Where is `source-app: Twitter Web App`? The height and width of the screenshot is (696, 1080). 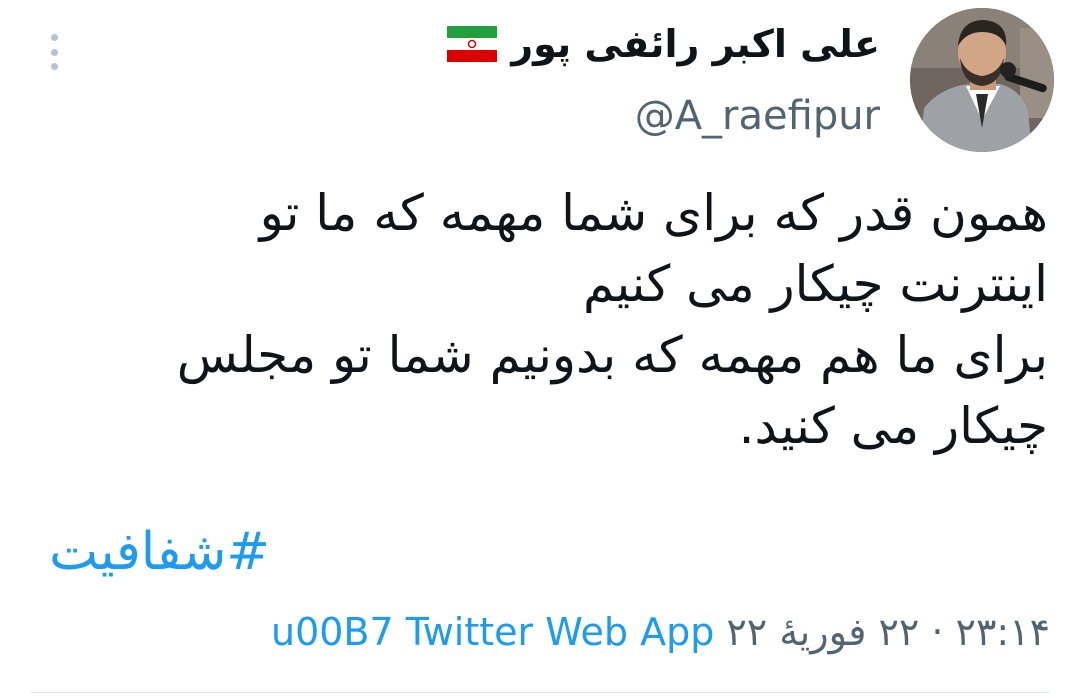
source-app: Twitter Web App is located at coordinates (560, 632).